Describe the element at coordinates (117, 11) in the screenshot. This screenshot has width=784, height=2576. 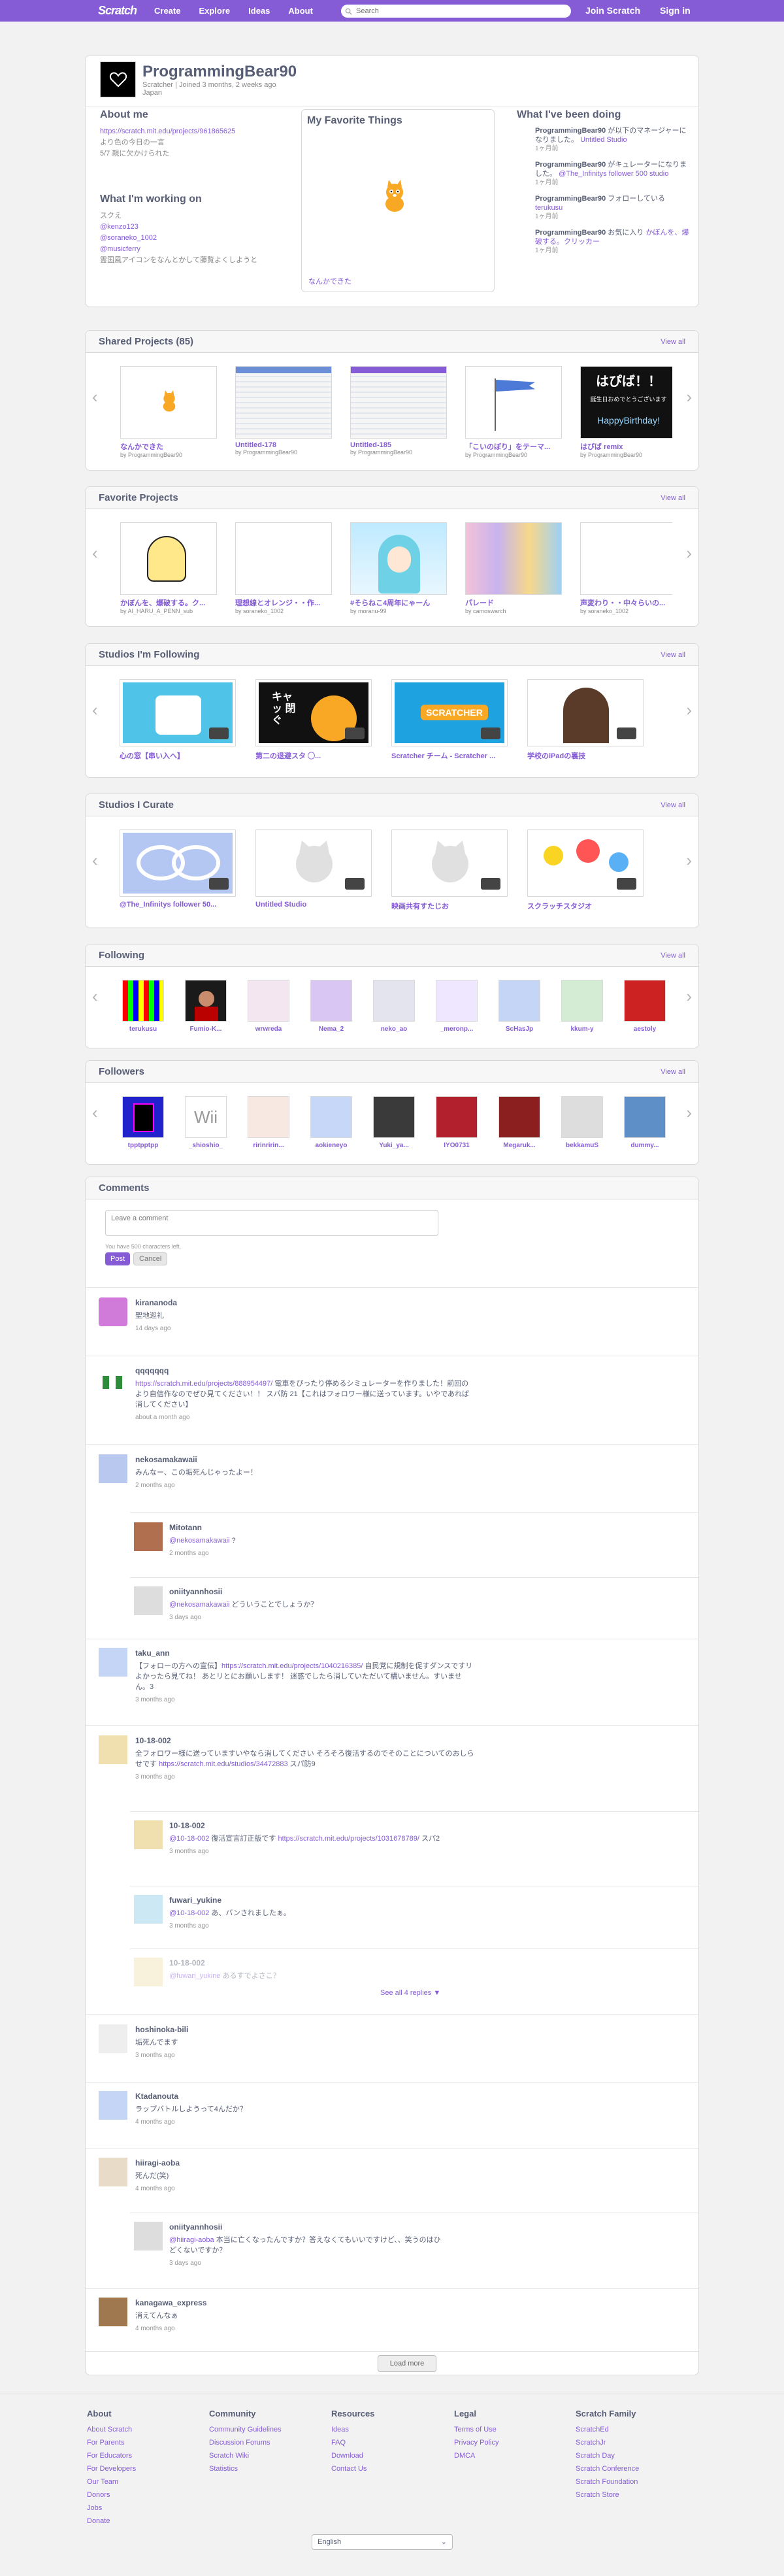
I see `scratch-logo: Scratch` at that location.